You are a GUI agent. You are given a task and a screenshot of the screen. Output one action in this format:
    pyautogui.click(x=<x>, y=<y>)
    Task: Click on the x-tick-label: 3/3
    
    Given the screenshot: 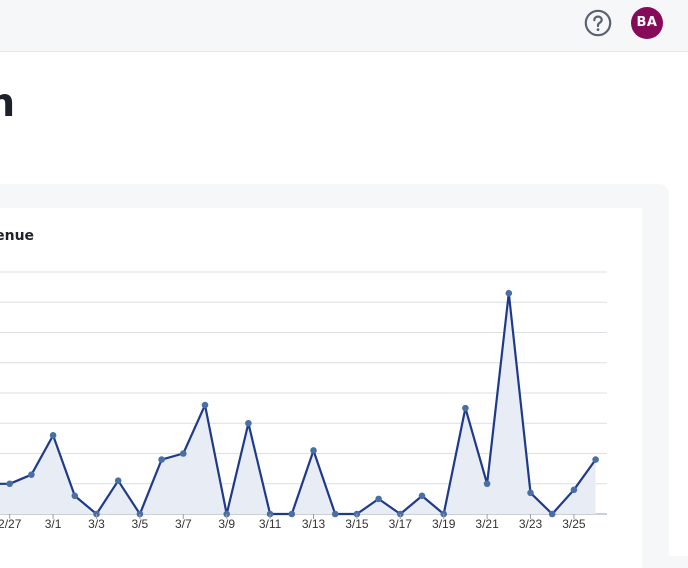 What is the action you would take?
    pyautogui.click(x=96, y=524)
    